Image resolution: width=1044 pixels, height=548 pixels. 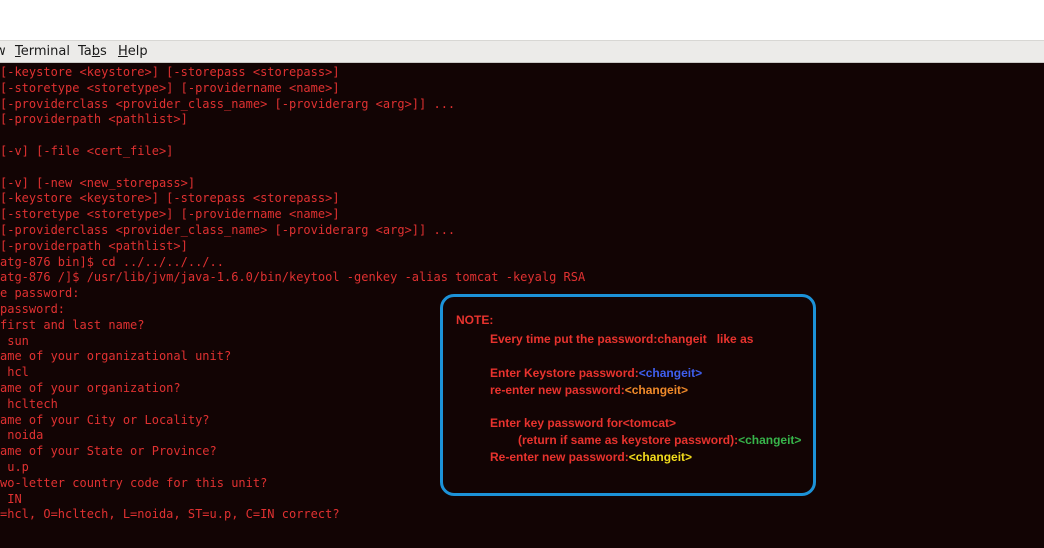 I want to click on menu-tabs-pre: Ta, so click(x=85, y=51).